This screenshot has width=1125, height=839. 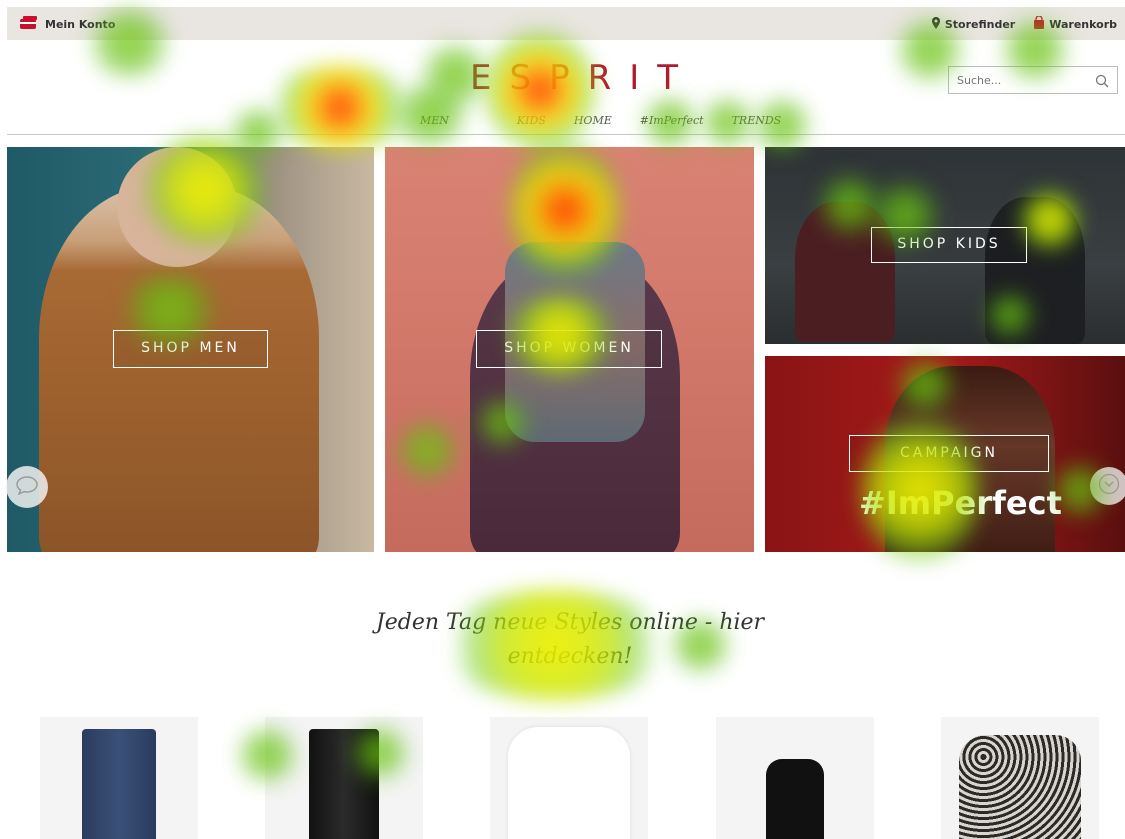 I want to click on top-bar: Mein Konto Storefinder Warenkorb, so click(x=566, y=23).